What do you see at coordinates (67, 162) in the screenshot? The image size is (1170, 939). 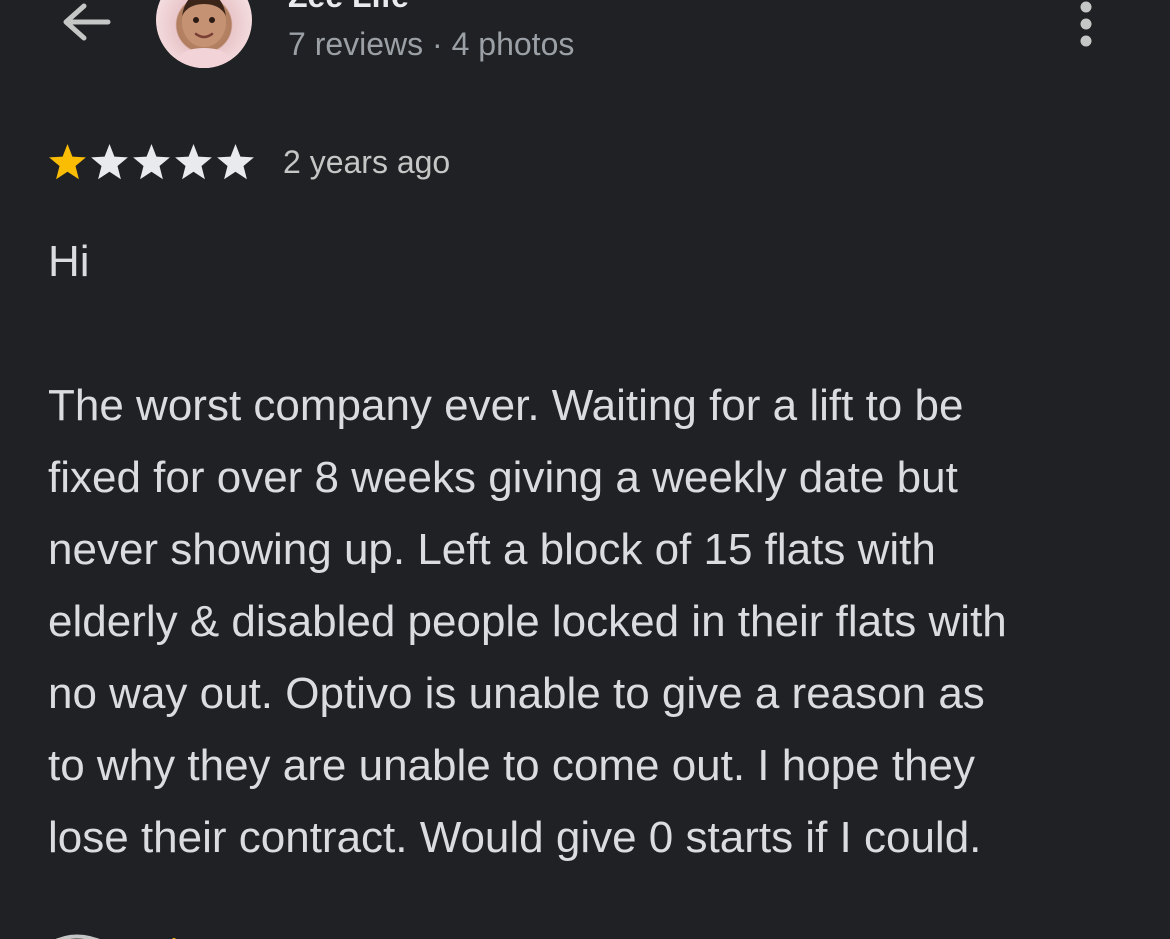 I see `star-filled-icon` at bounding box center [67, 162].